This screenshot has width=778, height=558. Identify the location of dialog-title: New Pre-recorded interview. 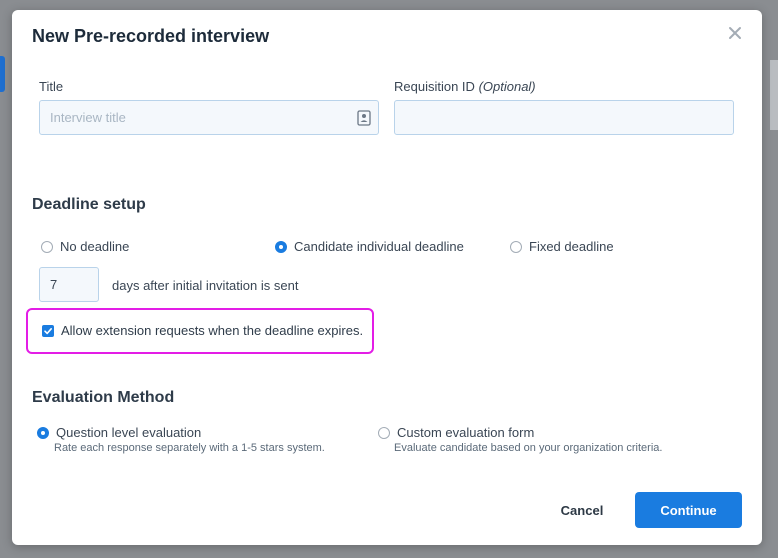
(151, 36).